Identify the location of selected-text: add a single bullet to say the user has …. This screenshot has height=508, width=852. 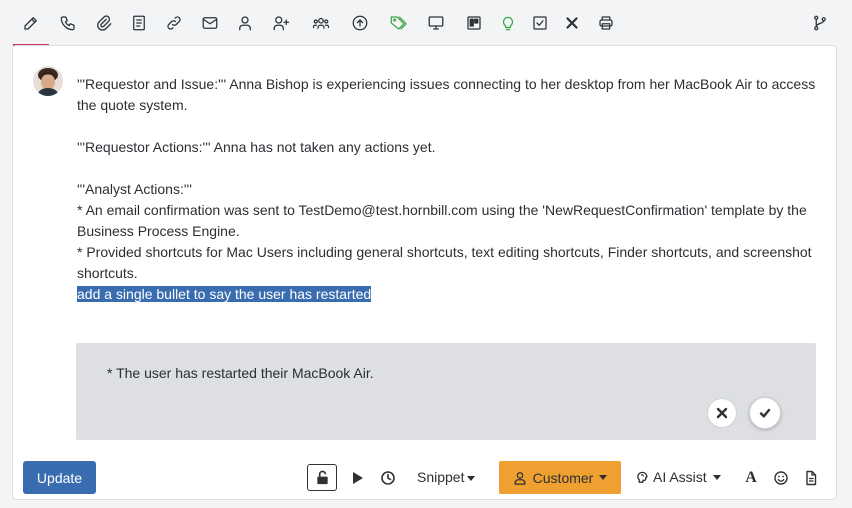
(224, 294).